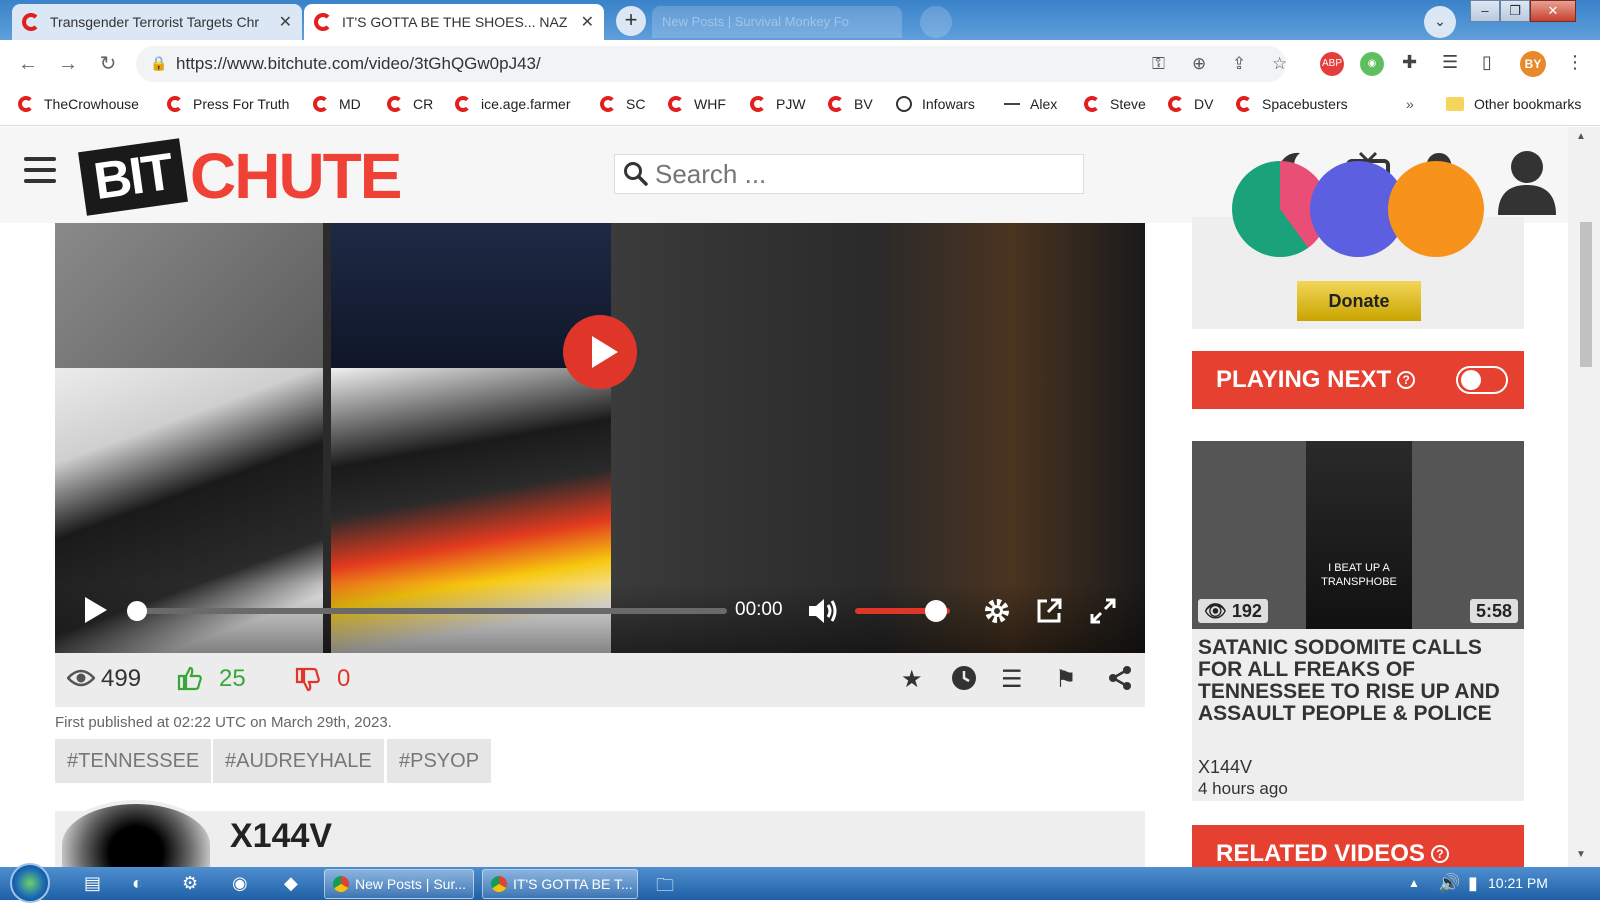  What do you see at coordinates (240, 883) in the screenshot?
I see `firefox-icon: ◉` at bounding box center [240, 883].